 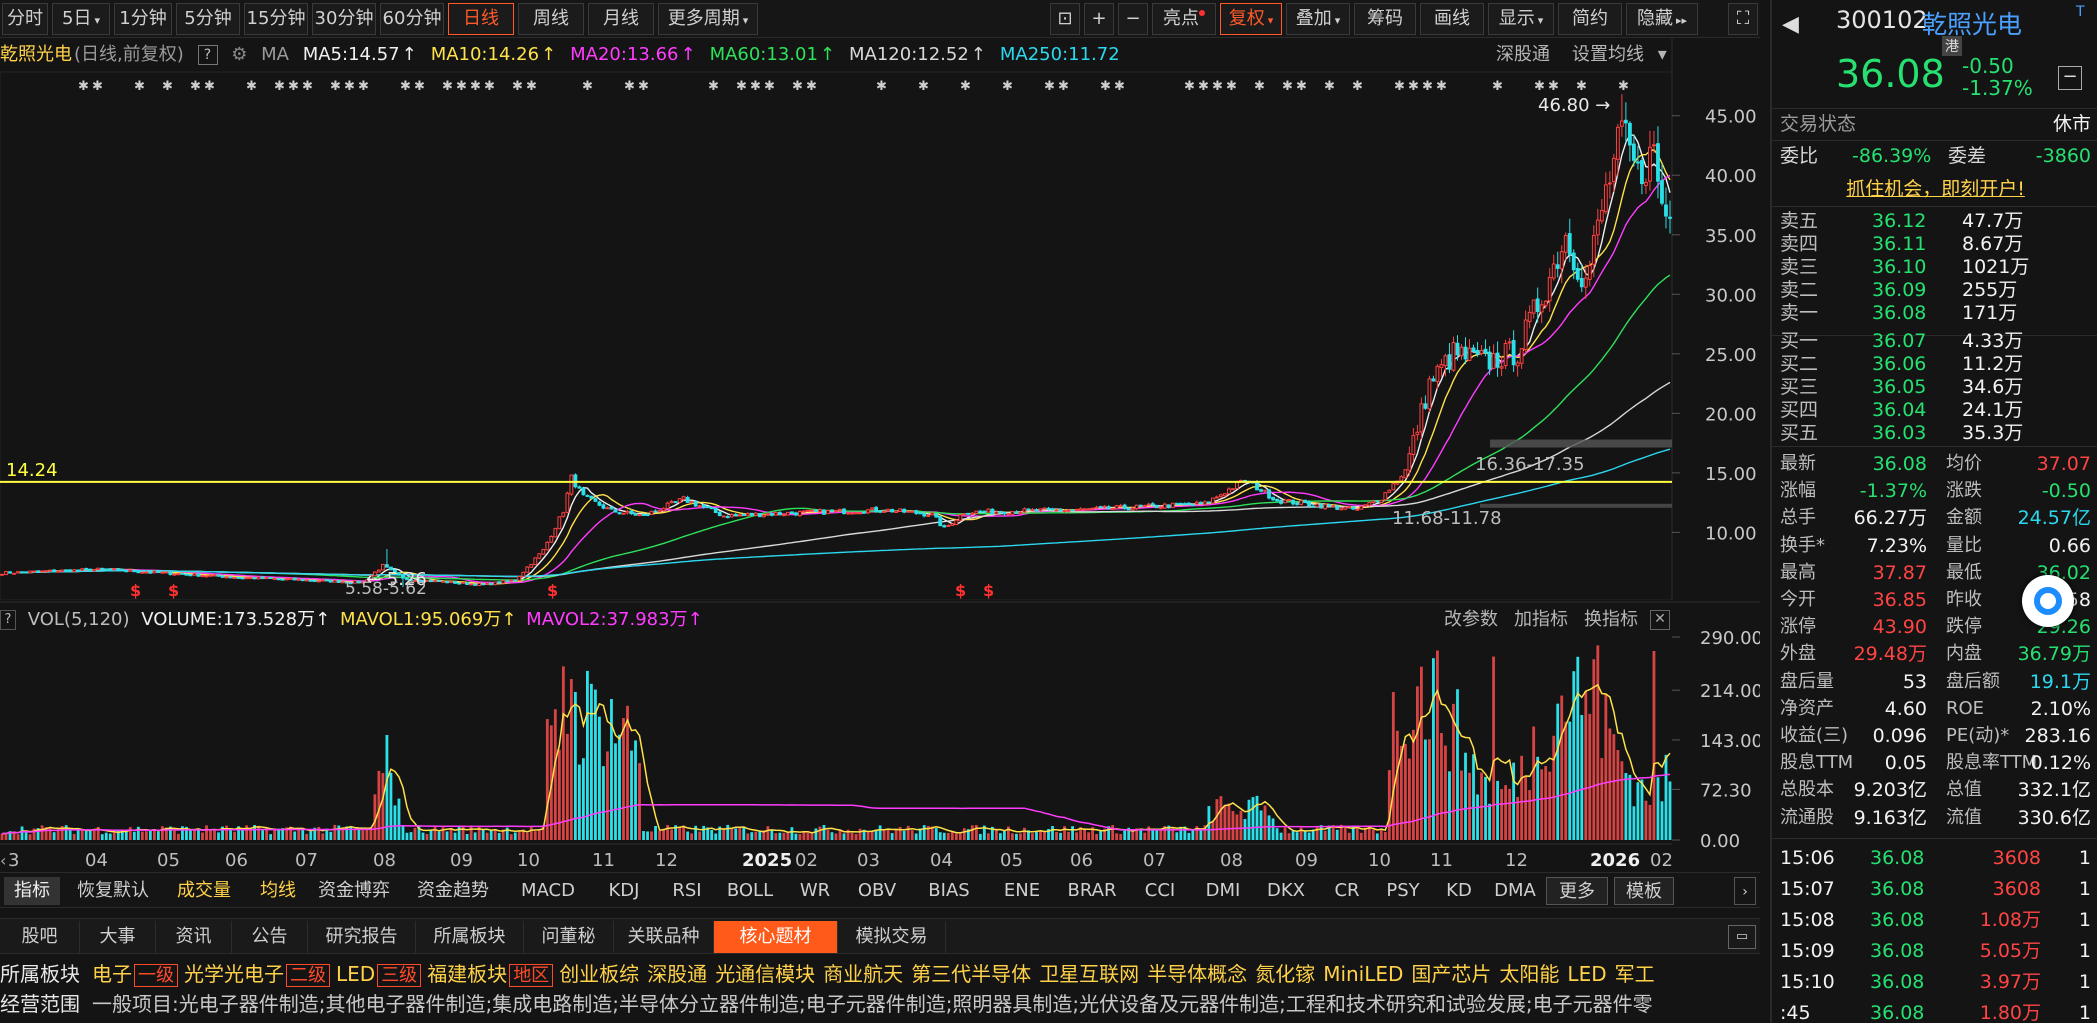 What do you see at coordinates (1577, 891) in the screenshot?
I see `indicator-22: 更多` at bounding box center [1577, 891].